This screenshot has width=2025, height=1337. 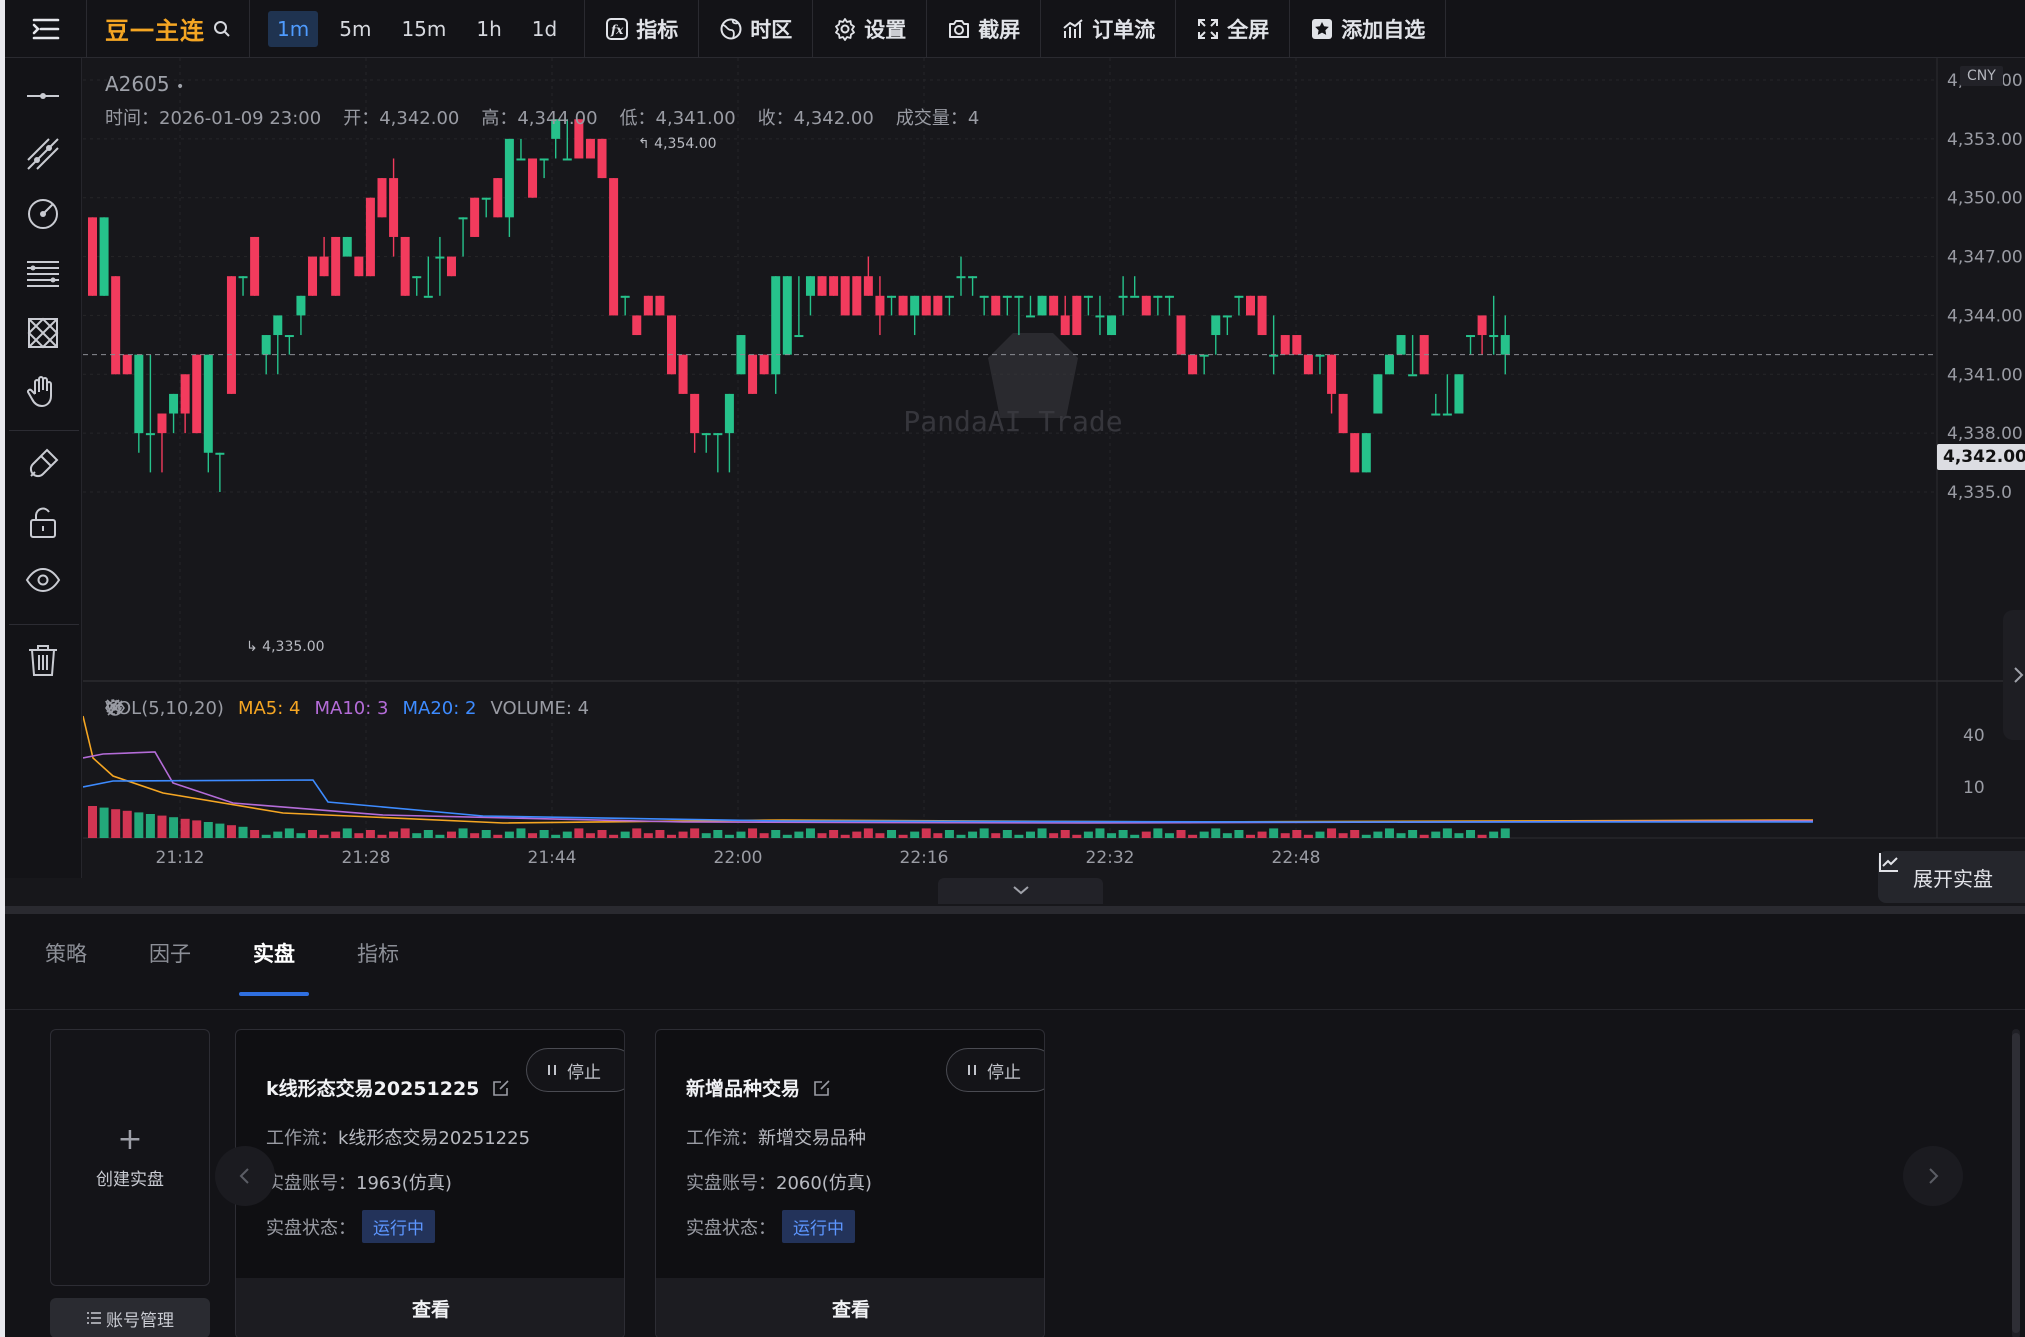 I want to click on magnet-tool, so click(x=43, y=464).